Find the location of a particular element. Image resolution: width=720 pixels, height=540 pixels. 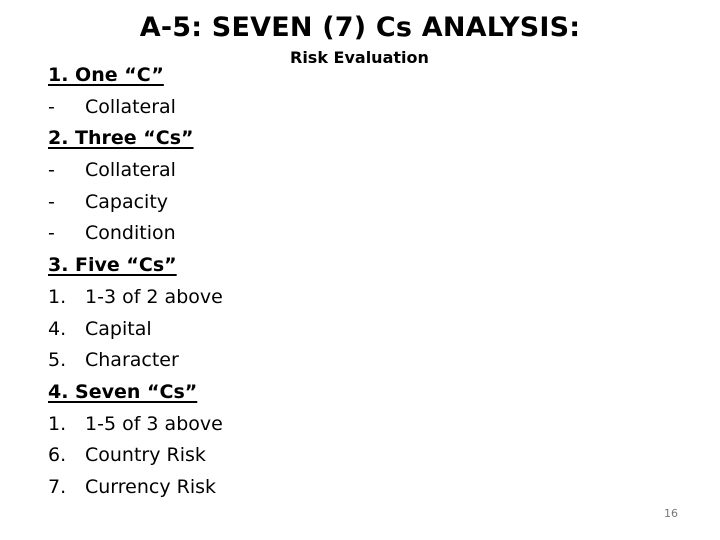

list-item-text: Currency Risk is located at coordinates (151, 486).